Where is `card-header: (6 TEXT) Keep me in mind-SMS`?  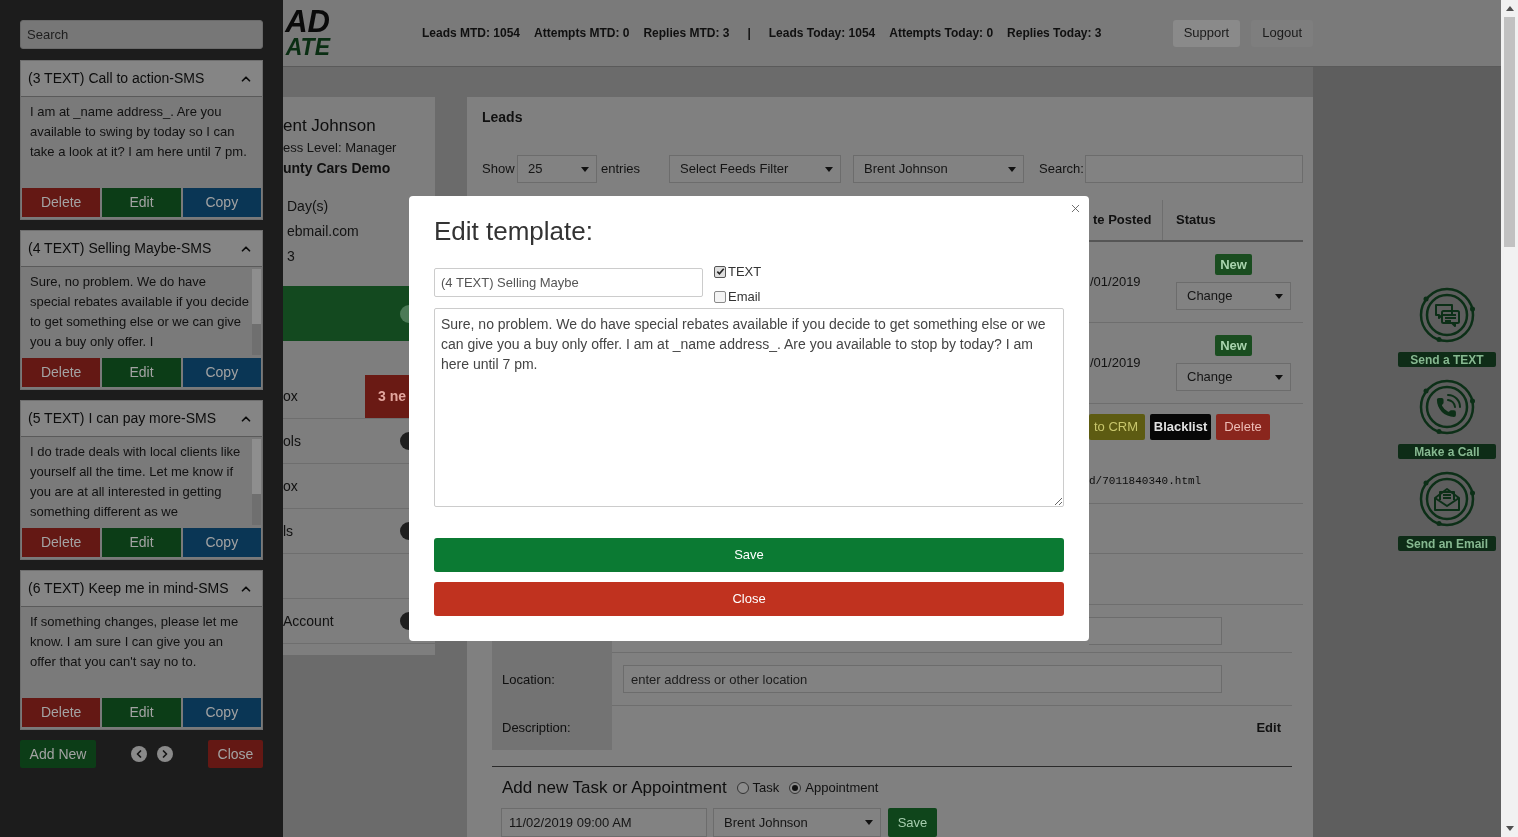 card-header: (6 TEXT) Keep me in mind-SMS is located at coordinates (141, 589).